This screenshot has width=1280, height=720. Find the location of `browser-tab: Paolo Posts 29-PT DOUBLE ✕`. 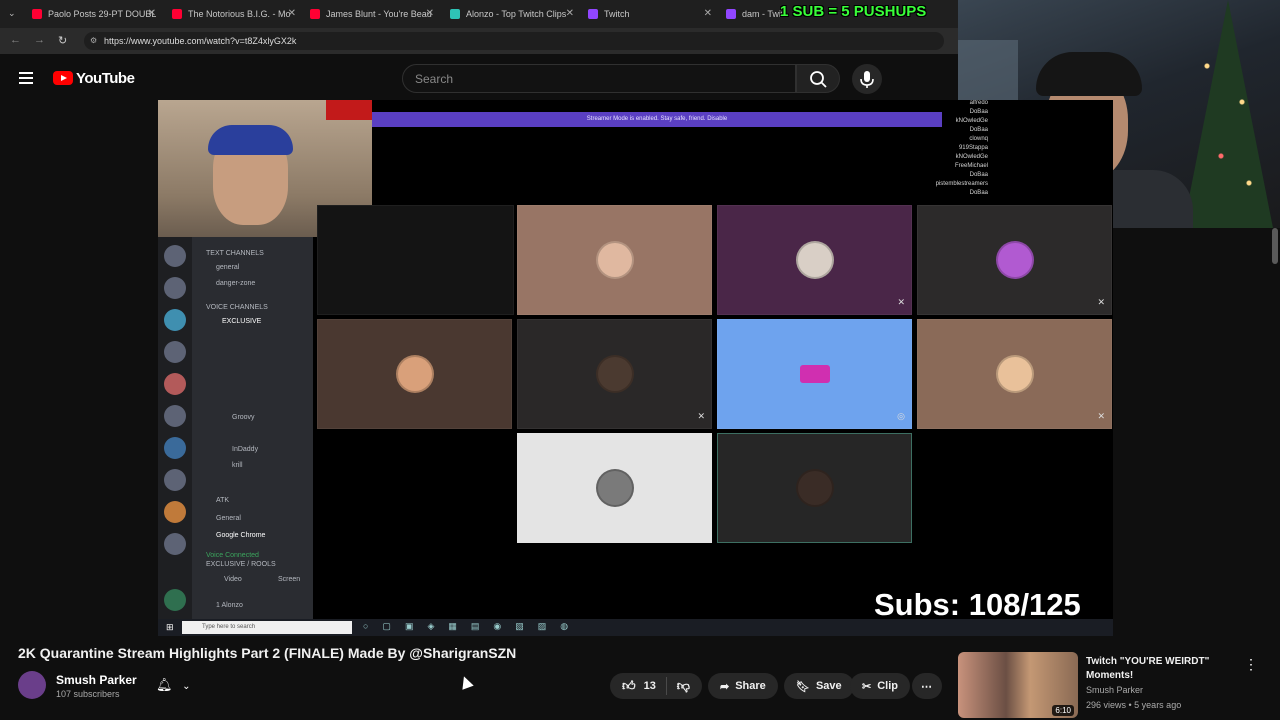

browser-tab: Paolo Posts 29-PT DOUBLE ✕ is located at coordinates (94, 14).